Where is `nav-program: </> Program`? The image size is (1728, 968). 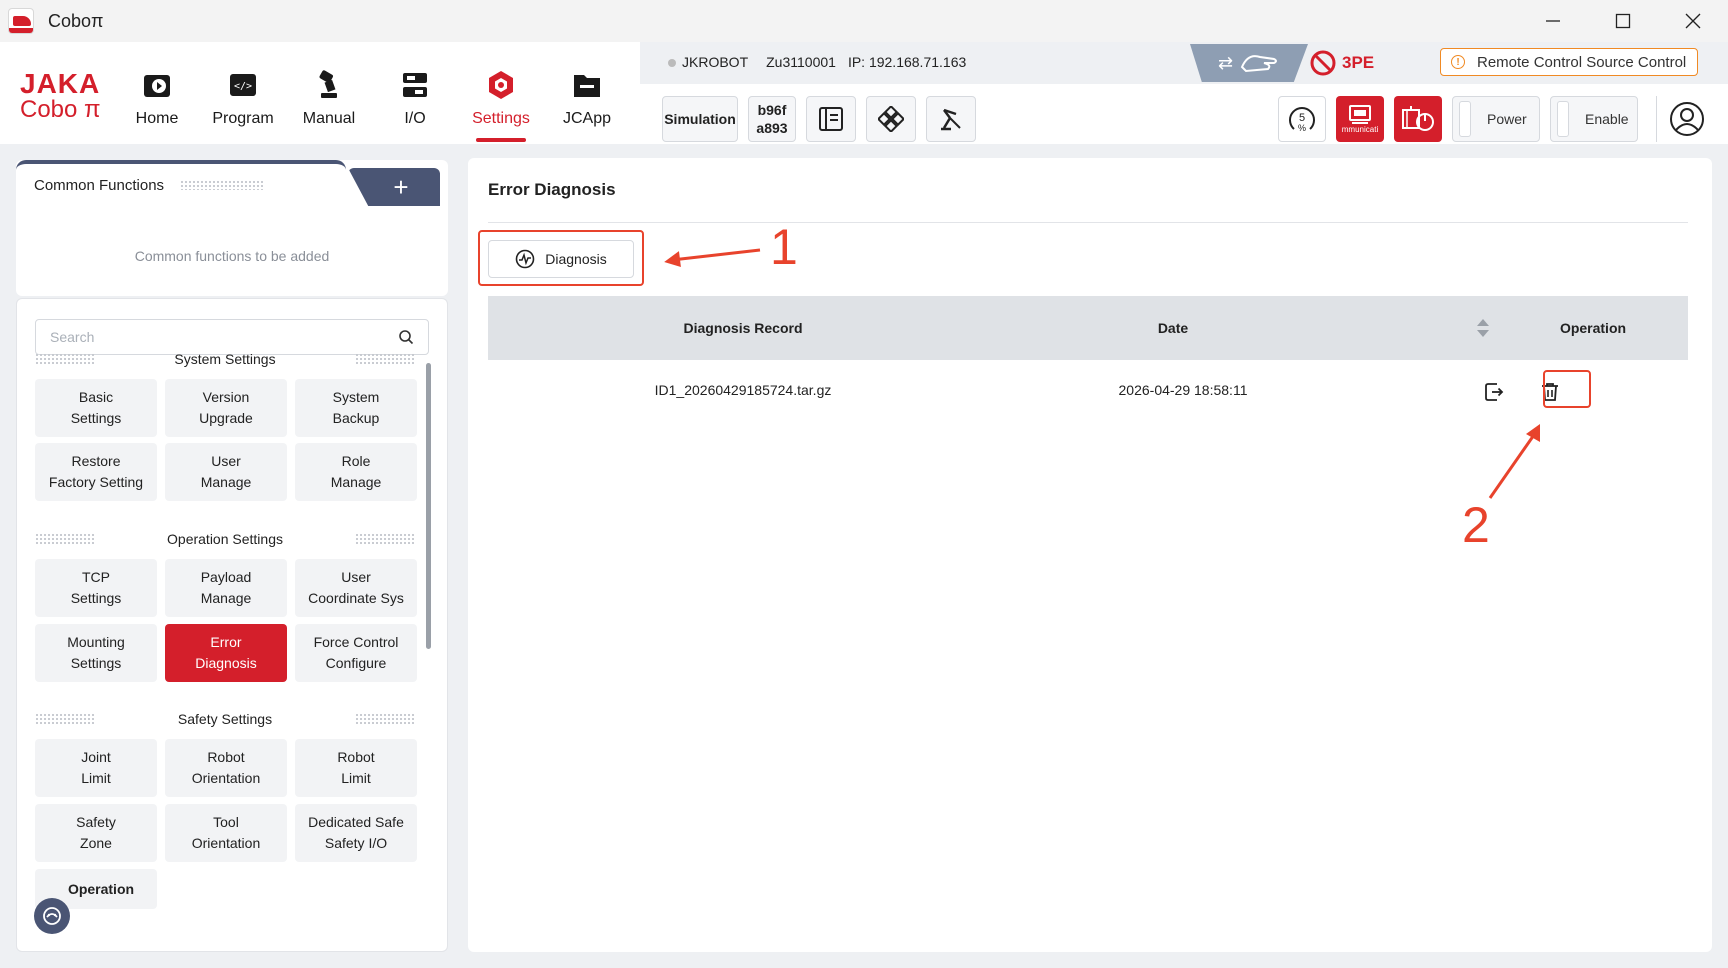 nav-program: </> Program is located at coordinates (243, 103).